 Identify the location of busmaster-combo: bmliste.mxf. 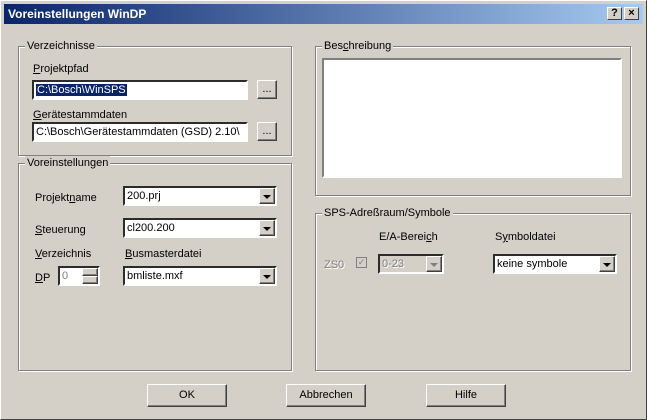
(200, 276).